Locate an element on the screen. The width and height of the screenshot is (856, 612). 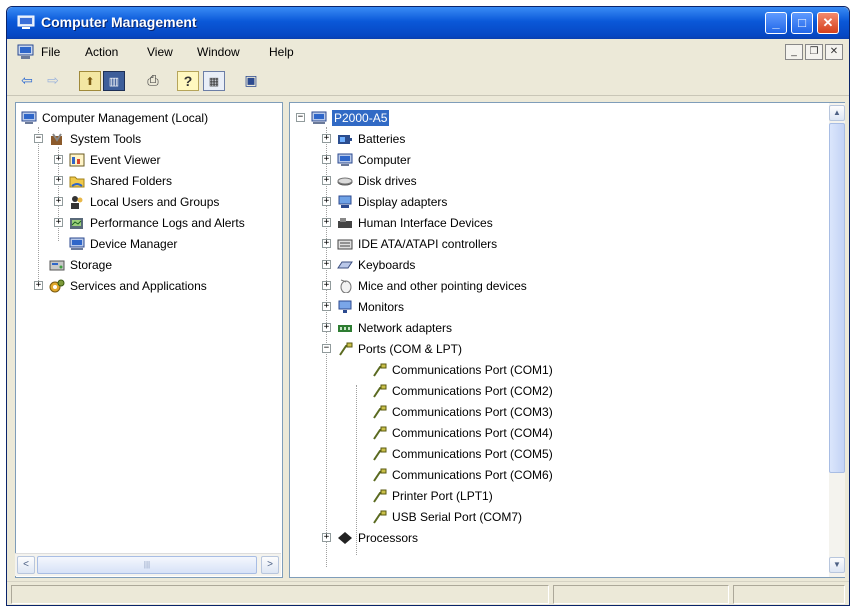
tree-label: Shared Folders is located at coordinates (131, 180).